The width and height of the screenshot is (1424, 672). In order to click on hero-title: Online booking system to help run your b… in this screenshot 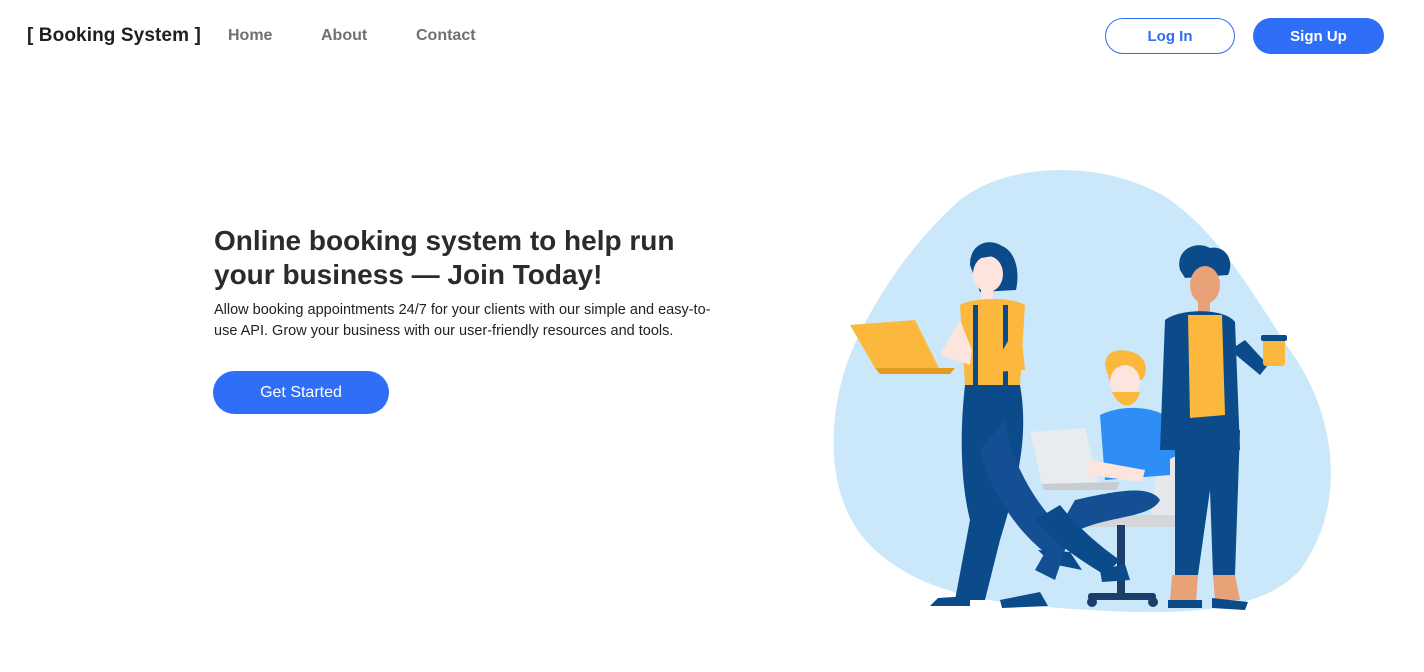, I will do `click(444, 257)`.